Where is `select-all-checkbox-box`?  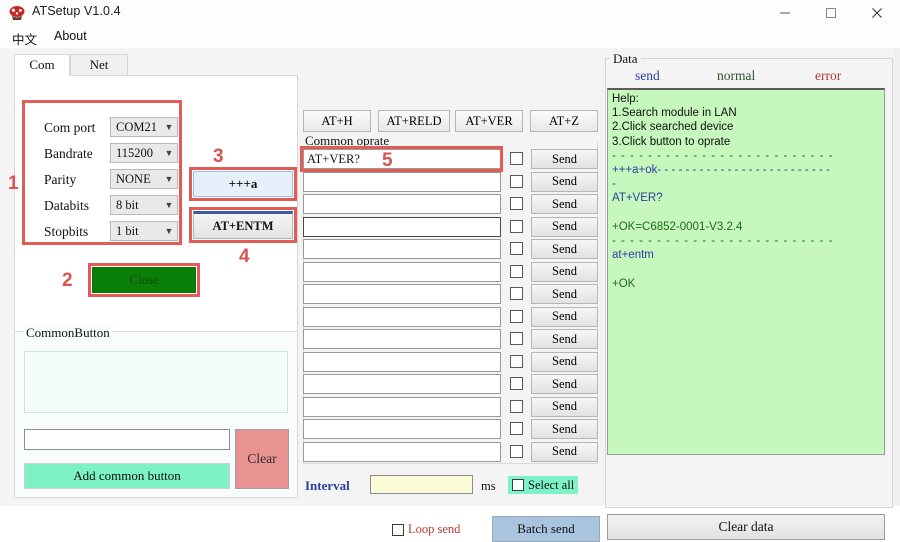
select-all-checkbox-box is located at coordinates (518, 485).